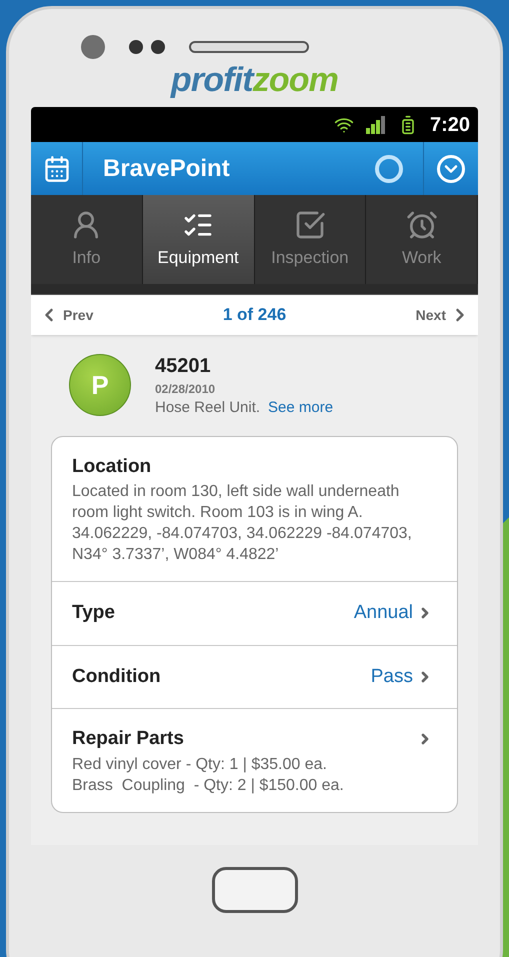  Describe the element at coordinates (93, 47) in the screenshot. I see `camera-icon` at that location.